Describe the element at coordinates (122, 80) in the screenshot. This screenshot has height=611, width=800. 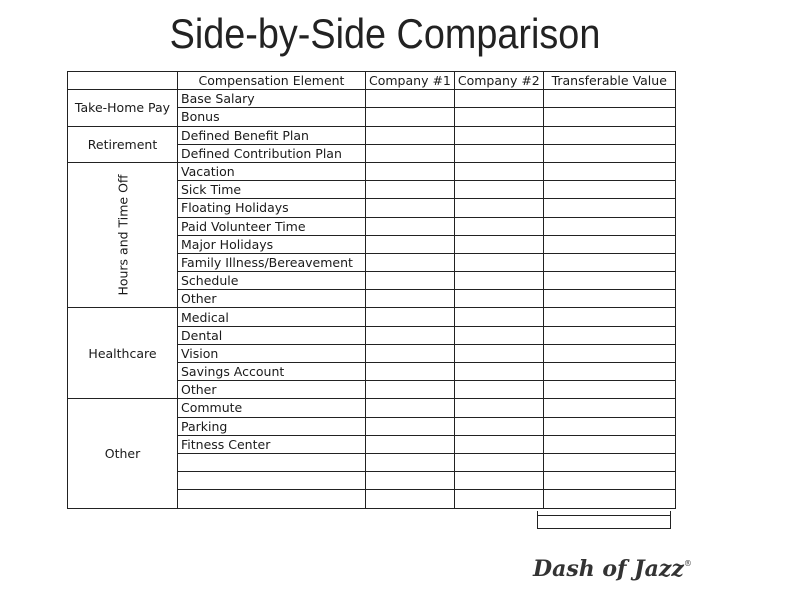
I see `header-category` at that location.